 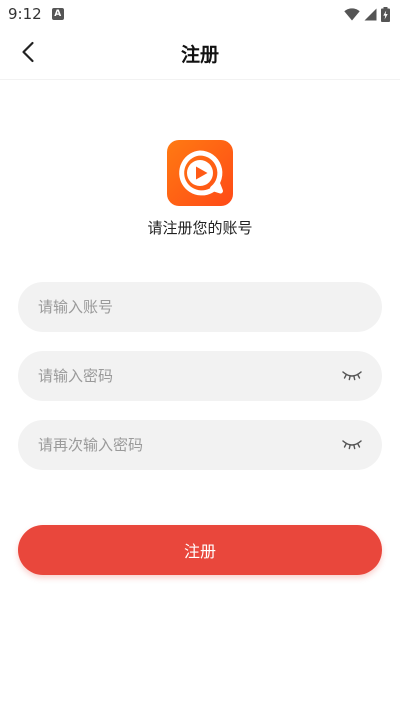 I want to click on register-button: 注册, so click(x=200, y=550).